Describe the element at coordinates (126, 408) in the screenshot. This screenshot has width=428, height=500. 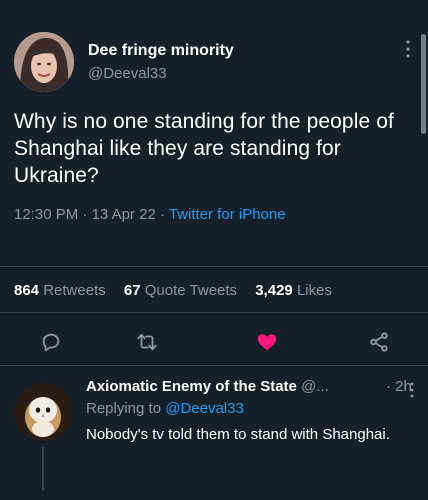
I see `replying-prefix: Replying to` at that location.